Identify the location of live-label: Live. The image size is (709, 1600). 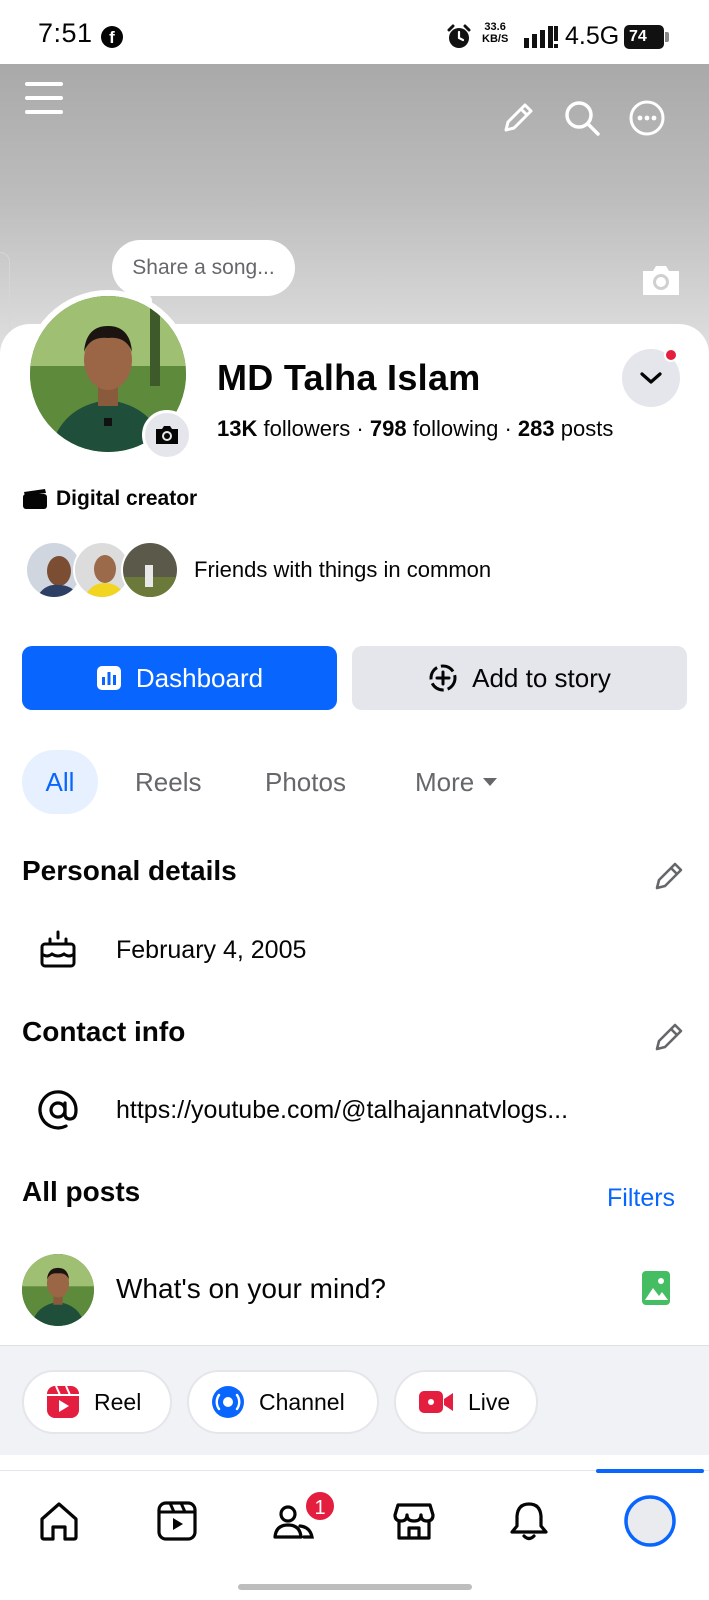
(489, 1401).